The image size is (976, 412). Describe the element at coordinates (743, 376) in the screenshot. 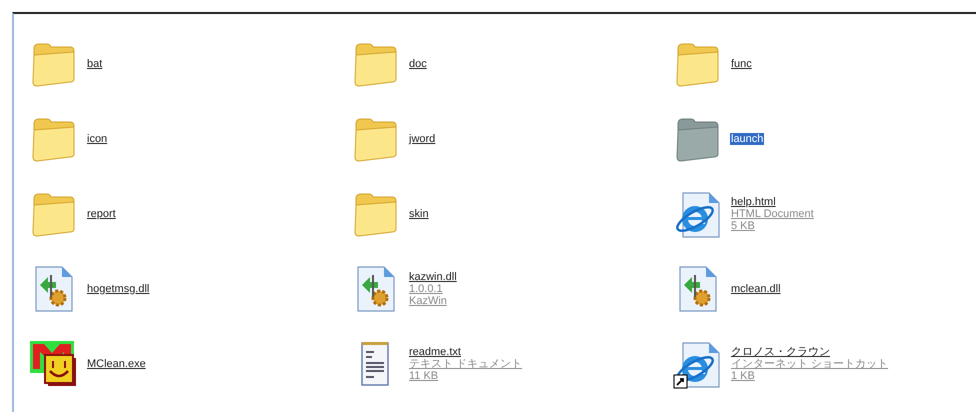

I see `file-detail: 1 KB` at that location.